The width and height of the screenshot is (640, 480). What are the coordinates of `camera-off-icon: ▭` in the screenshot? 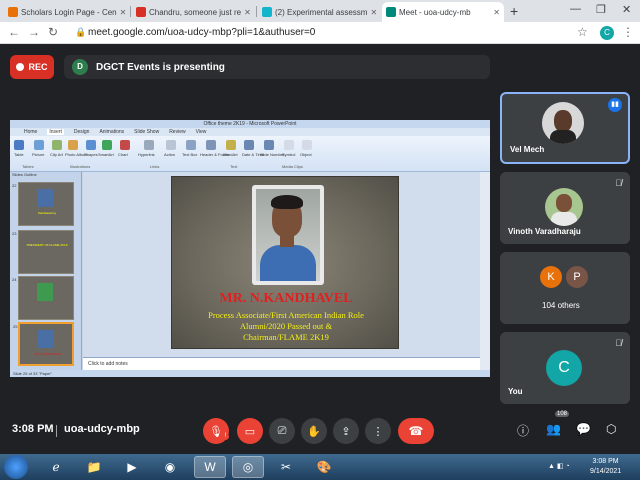 It's located at (250, 431).